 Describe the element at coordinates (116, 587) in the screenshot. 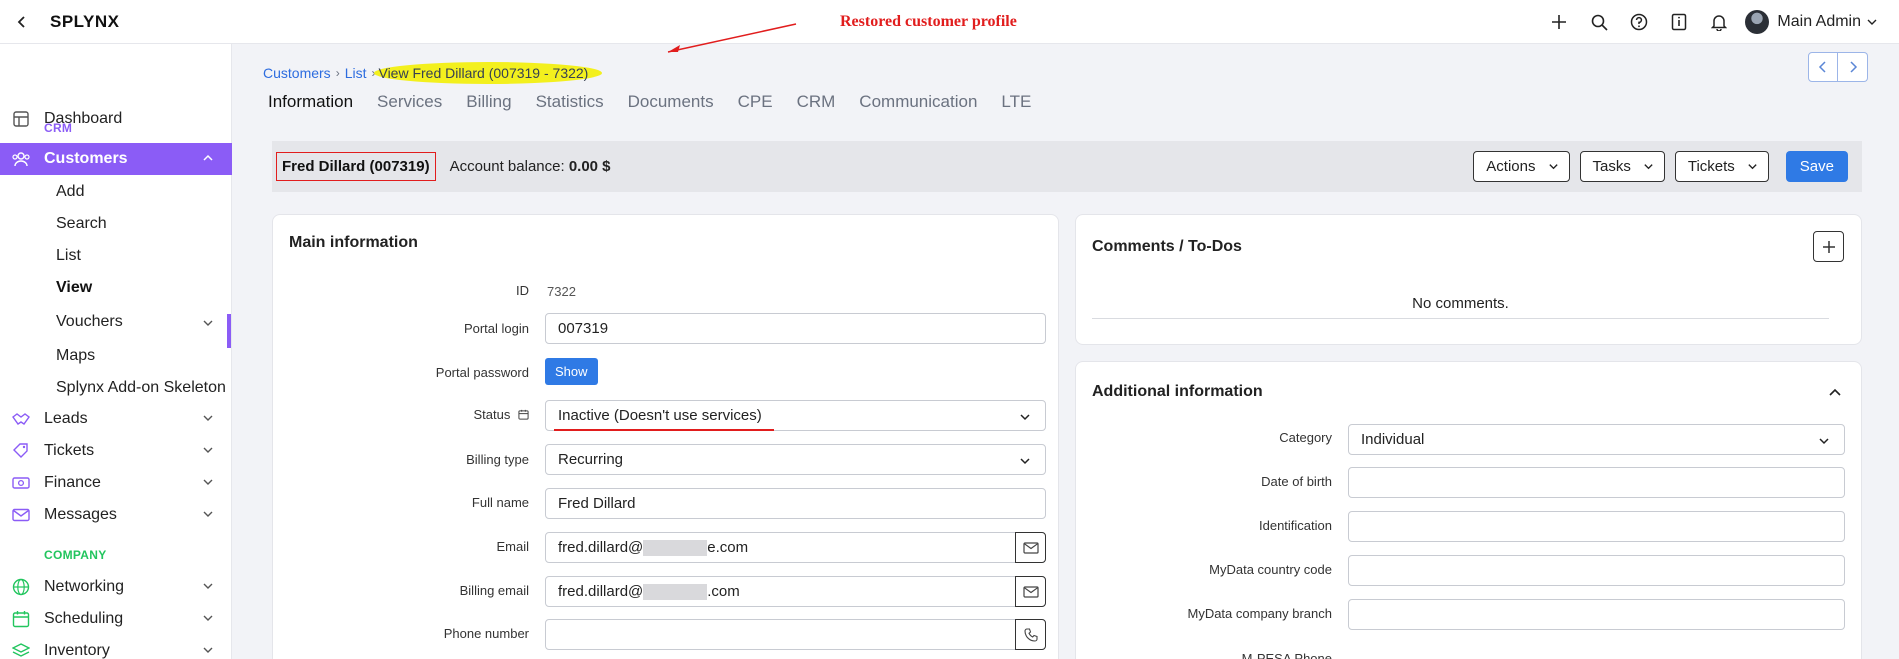

I see `sidebar-item-networking: Networking` at that location.